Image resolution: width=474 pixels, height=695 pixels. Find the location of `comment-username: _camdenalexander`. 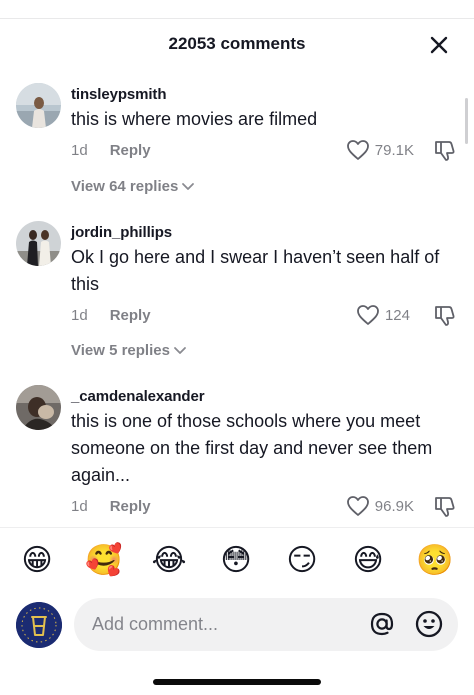

comment-username: _camdenalexander is located at coordinates (138, 396).